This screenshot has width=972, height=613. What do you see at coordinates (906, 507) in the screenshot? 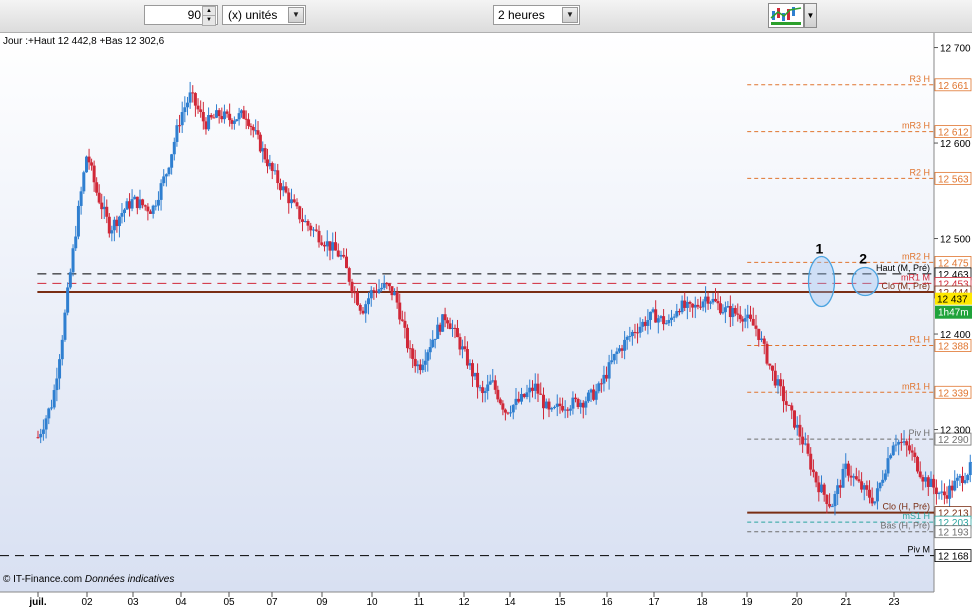
I see `level-label-10: Clo (H, Pré)` at bounding box center [906, 507].